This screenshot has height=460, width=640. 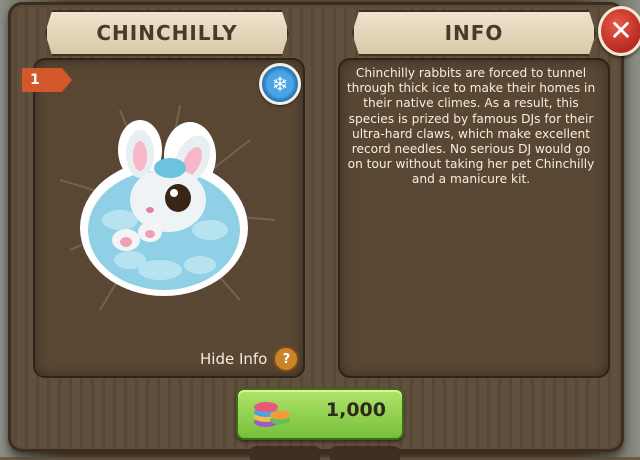 I want to click on hide-info-label: Hide Info, so click(x=234, y=359).